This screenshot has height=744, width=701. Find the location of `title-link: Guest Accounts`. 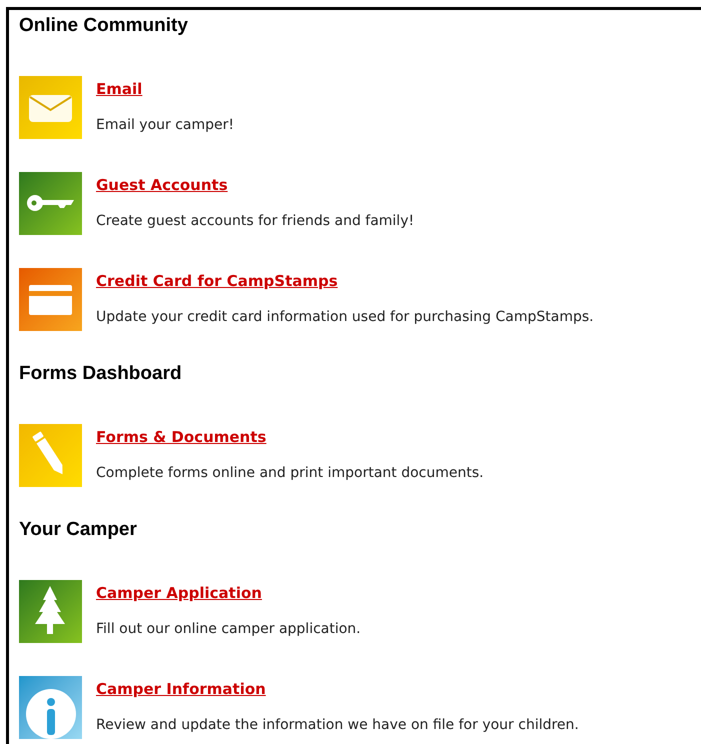

title-link: Guest Accounts is located at coordinates (162, 185).